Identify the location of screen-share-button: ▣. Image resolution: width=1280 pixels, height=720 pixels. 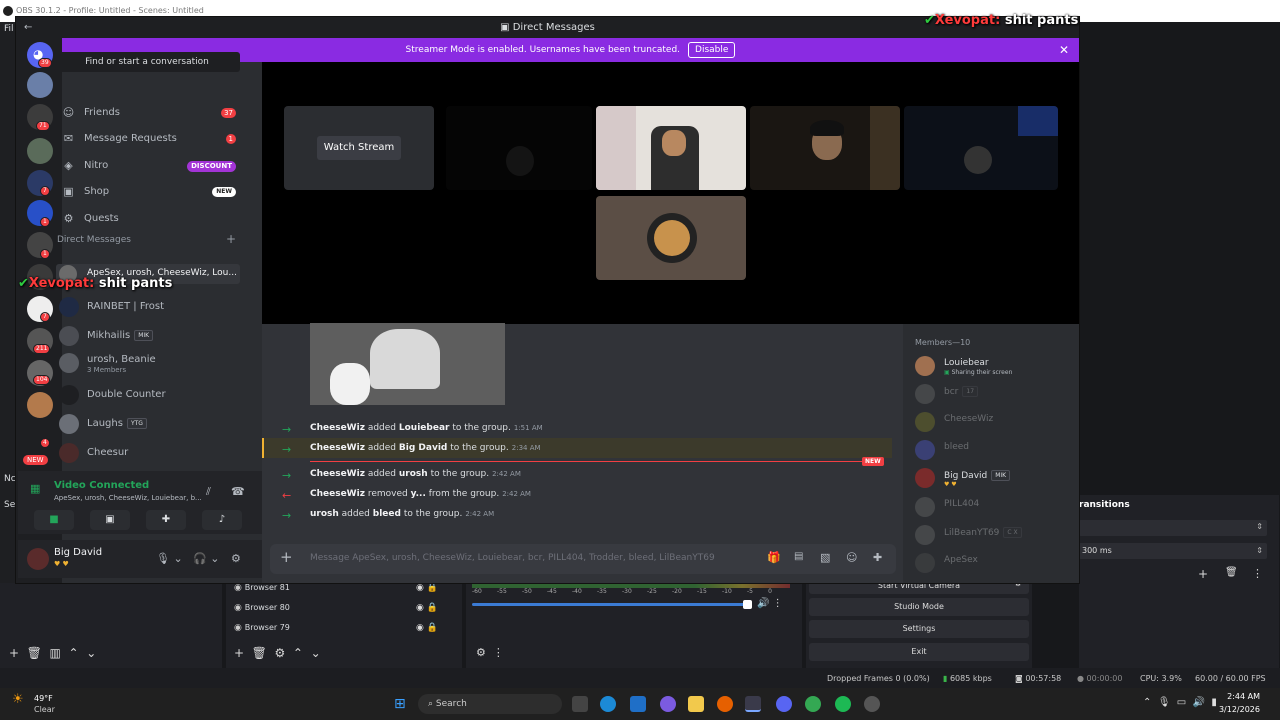
(110, 520).